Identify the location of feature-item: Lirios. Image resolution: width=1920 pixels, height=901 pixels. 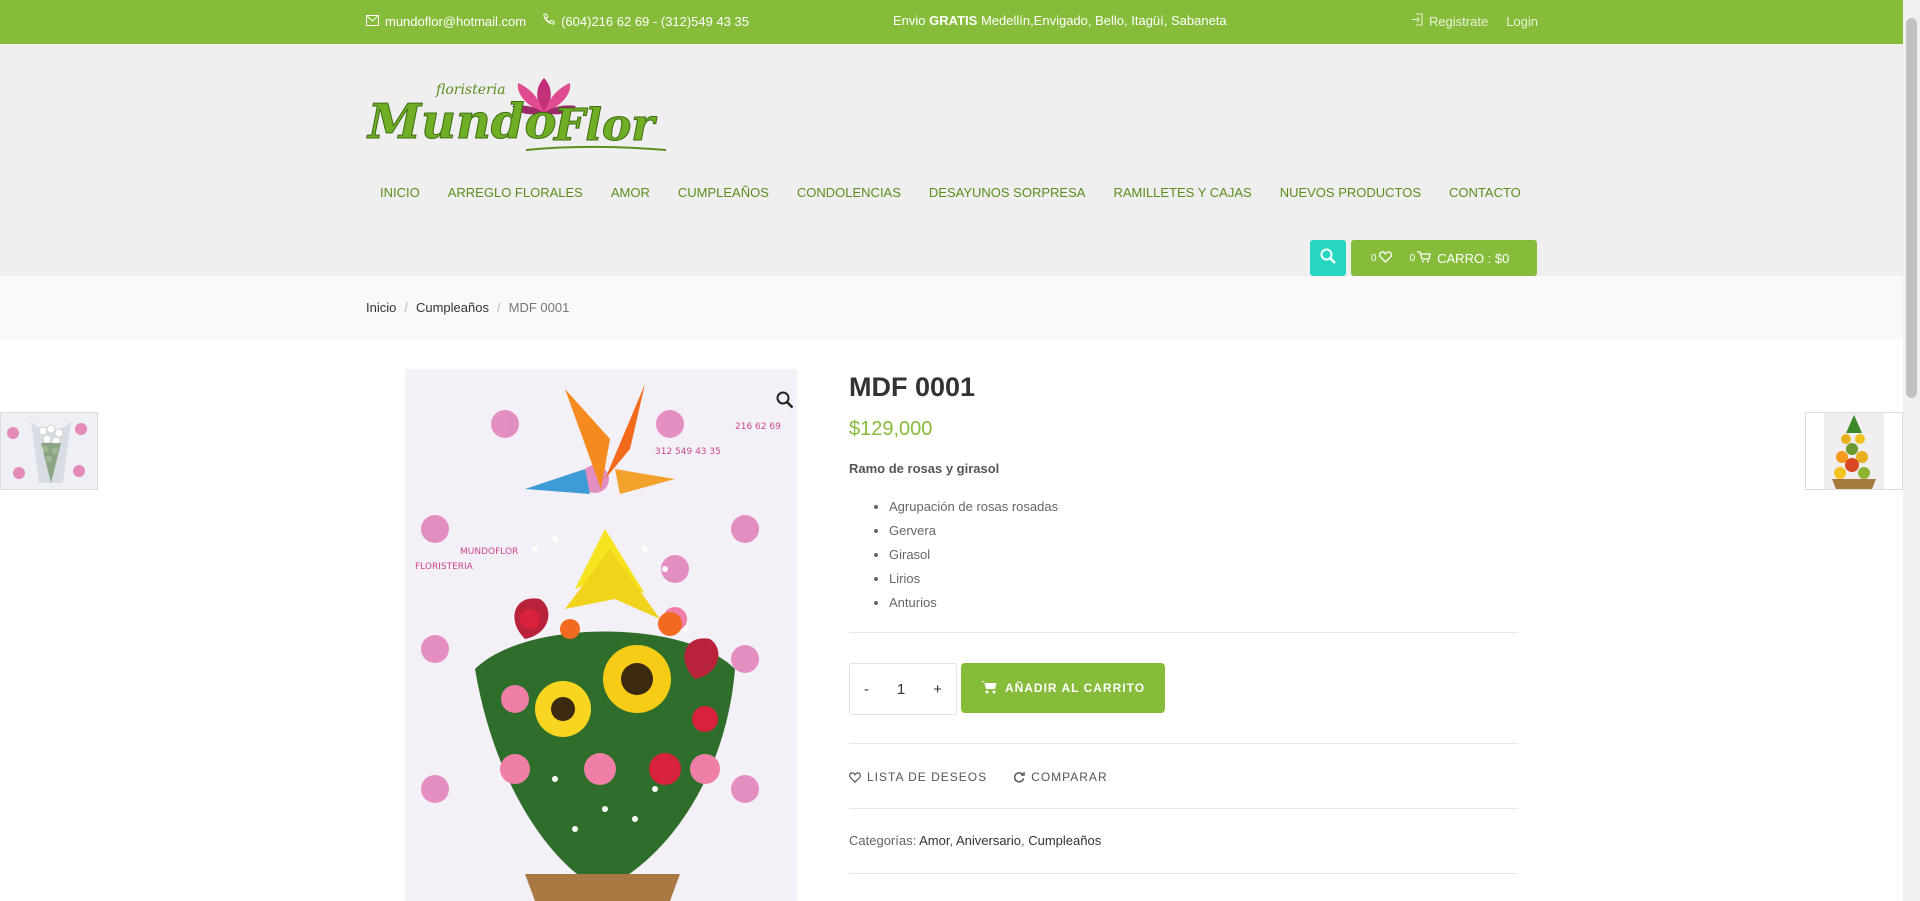
(973, 579).